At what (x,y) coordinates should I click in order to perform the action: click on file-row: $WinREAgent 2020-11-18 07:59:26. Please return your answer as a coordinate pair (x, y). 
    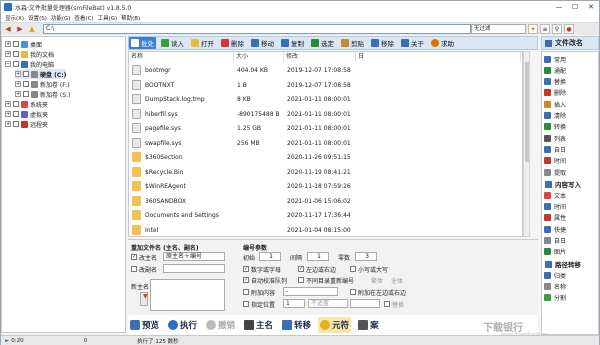
    Looking at the image, I should click on (324, 186).